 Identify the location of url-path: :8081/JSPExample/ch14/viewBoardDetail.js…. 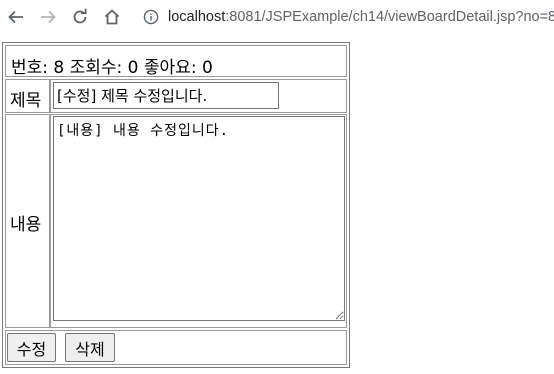
(389, 17).